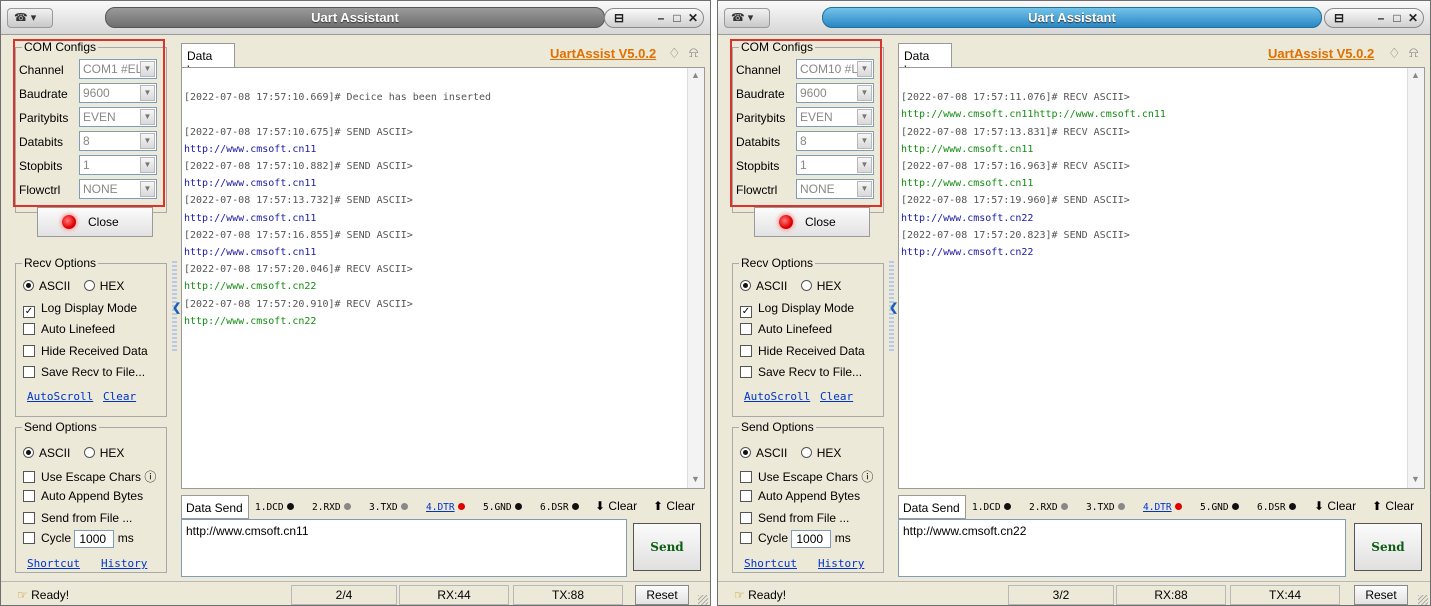  What do you see at coordinates (1339, 18) in the screenshot?
I see `pin-icon: ⊟` at bounding box center [1339, 18].